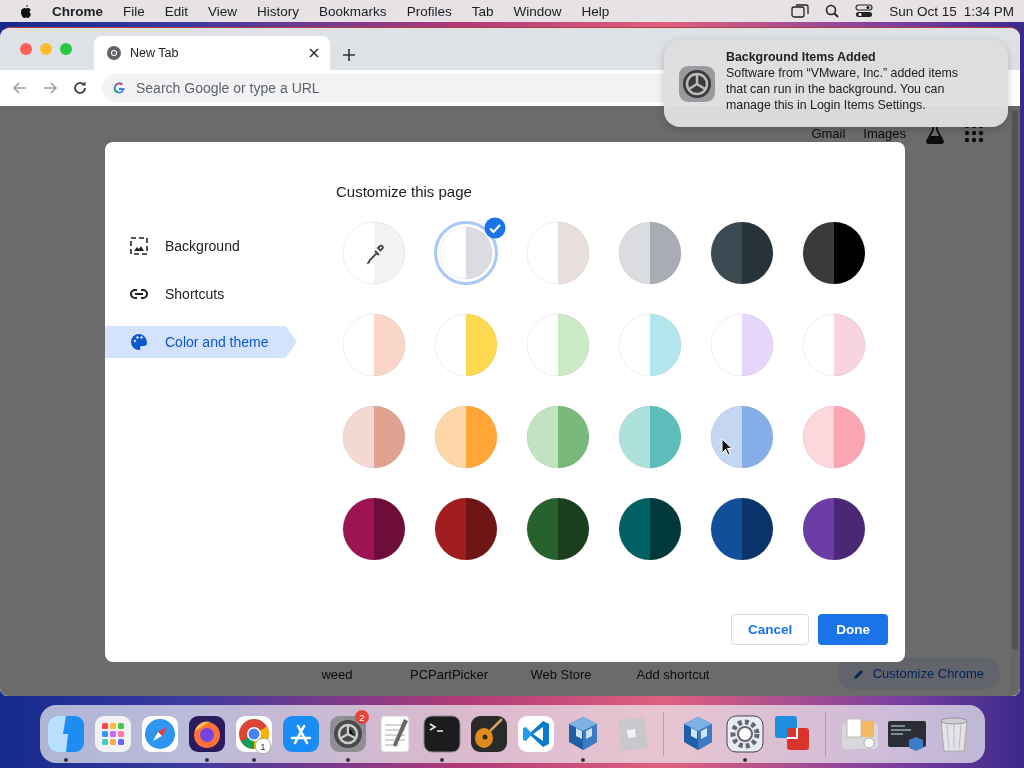 Image resolution: width=1024 pixels, height=768 pixels. Describe the element at coordinates (26, 49) in the screenshot. I see `close-window-button` at that location.